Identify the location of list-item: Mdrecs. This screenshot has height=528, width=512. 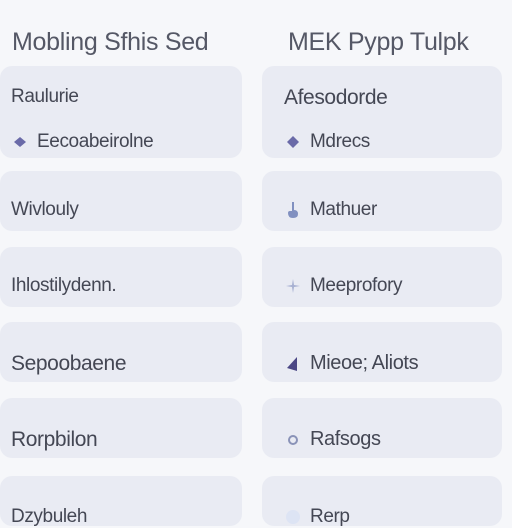
(382, 142).